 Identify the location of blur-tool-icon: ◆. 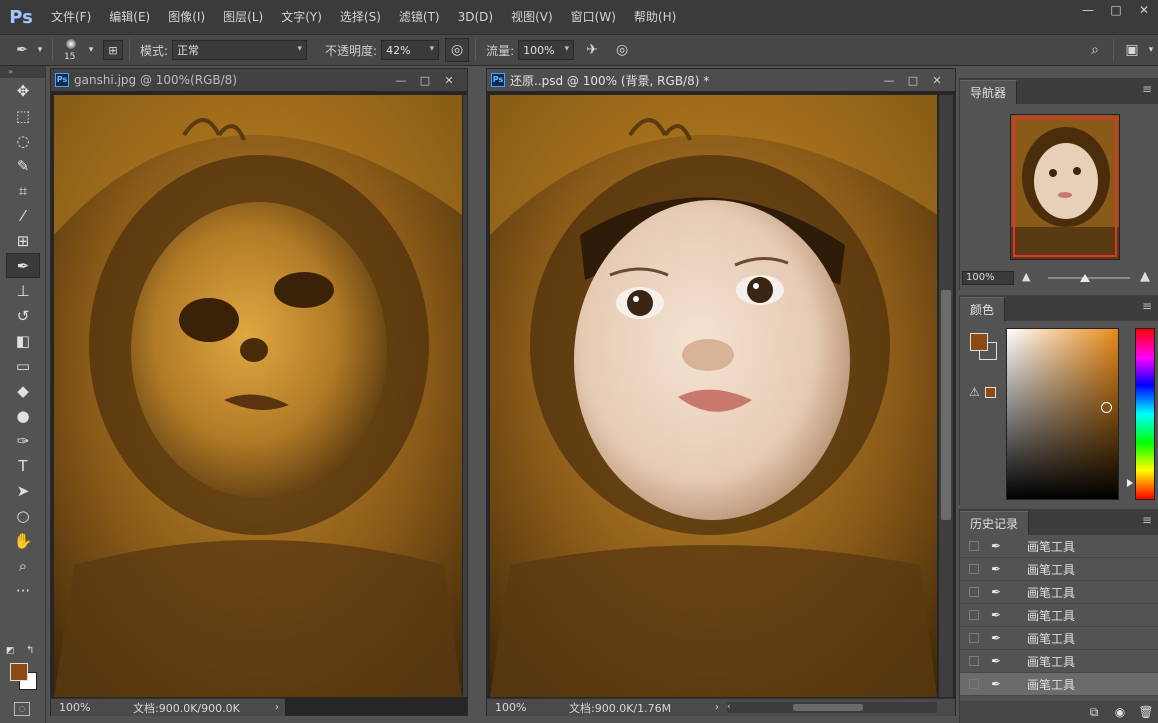
(23, 390).